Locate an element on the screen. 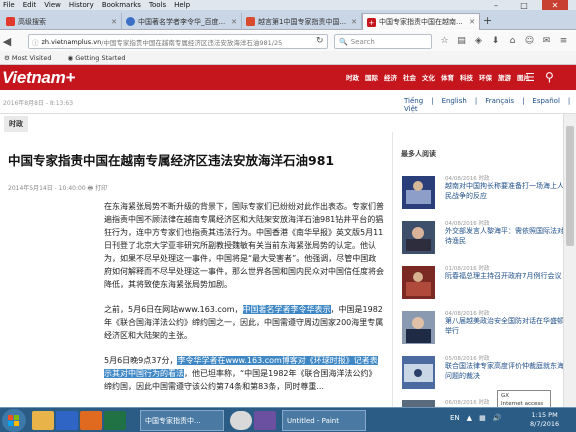 Image resolution: width=576 pixels, height=432 pixels. system-tray: EN ▲ ▦ 🔊 is located at coordinates (479, 418).